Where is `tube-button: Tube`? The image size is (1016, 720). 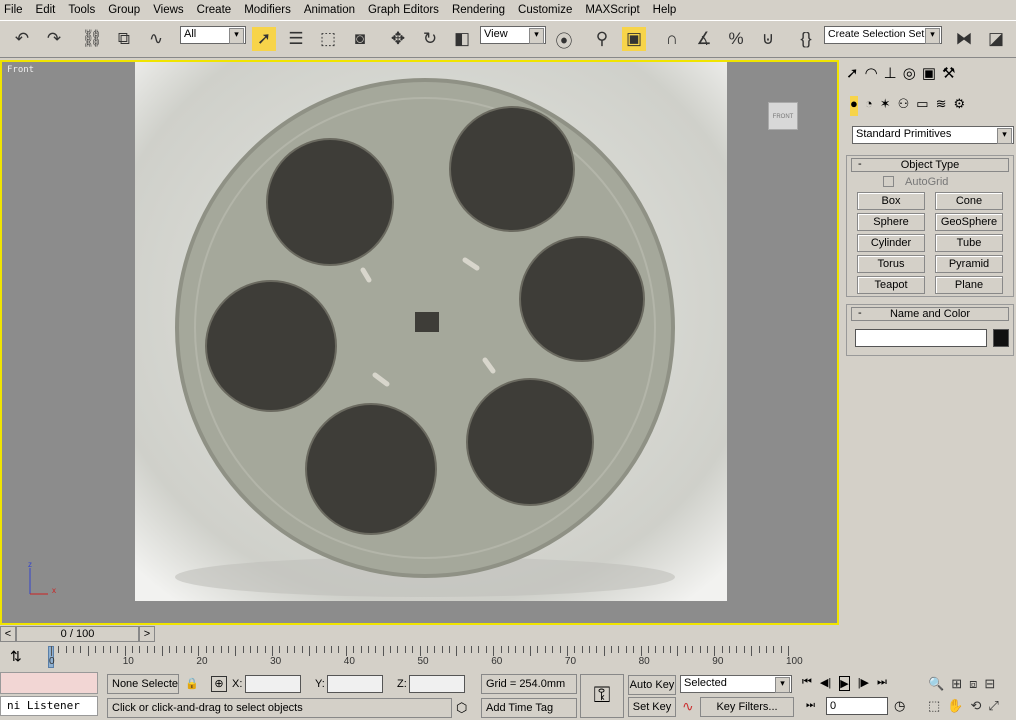 tube-button: Tube is located at coordinates (969, 243).